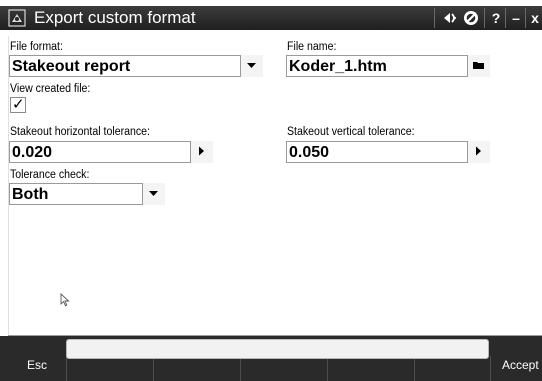 The width and height of the screenshot is (542, 381). I want to click on tolerance-check-dropdown-button, so click(153, 194).